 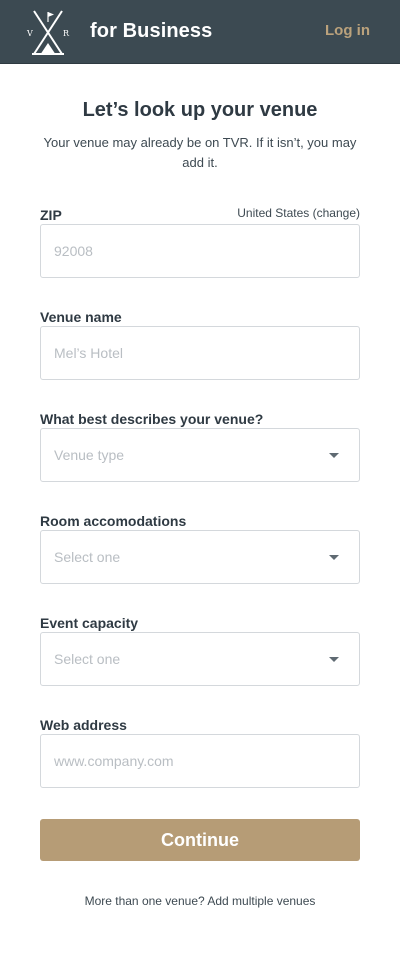 What do you see at coordinates (83, 725) in the screenshot?
I see `web-address-label: Web address` at bounding box center [83, 725].